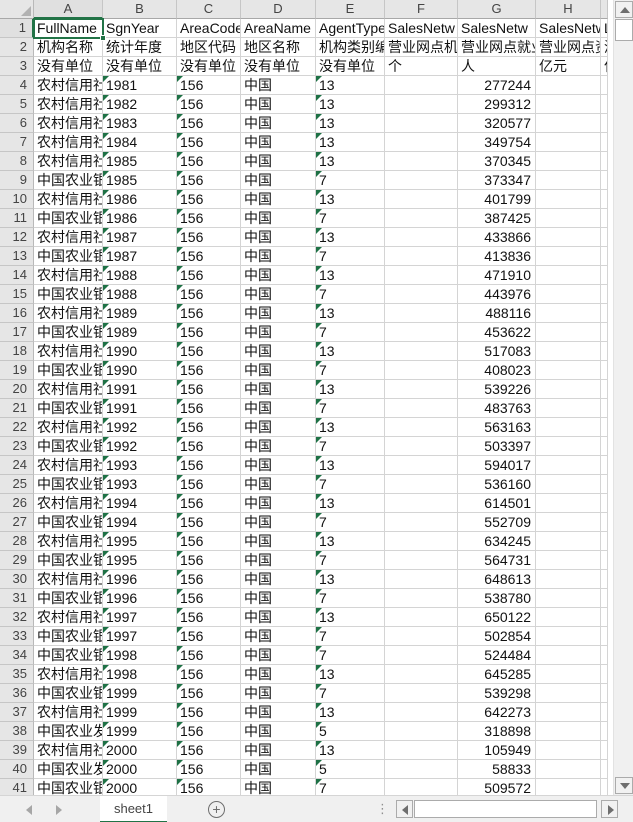 The image size is (633, 822). I want to click on cell-H20, so click(568, 389).